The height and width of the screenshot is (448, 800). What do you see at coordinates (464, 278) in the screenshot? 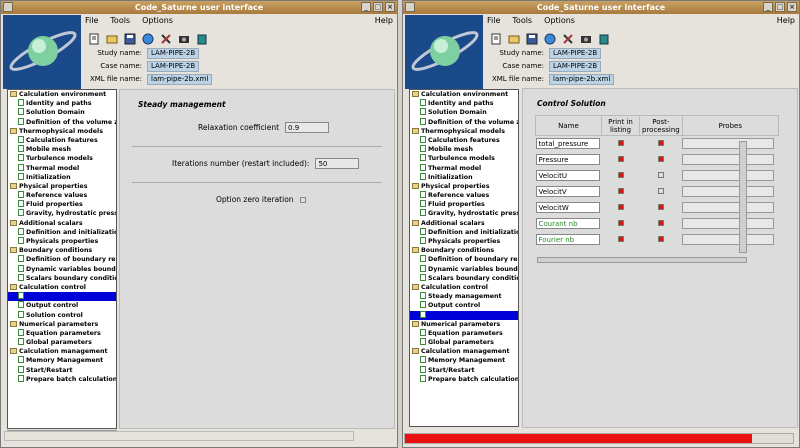
I see `tree-item: Scalars boundary conditions` at bounding box center [464, 278].